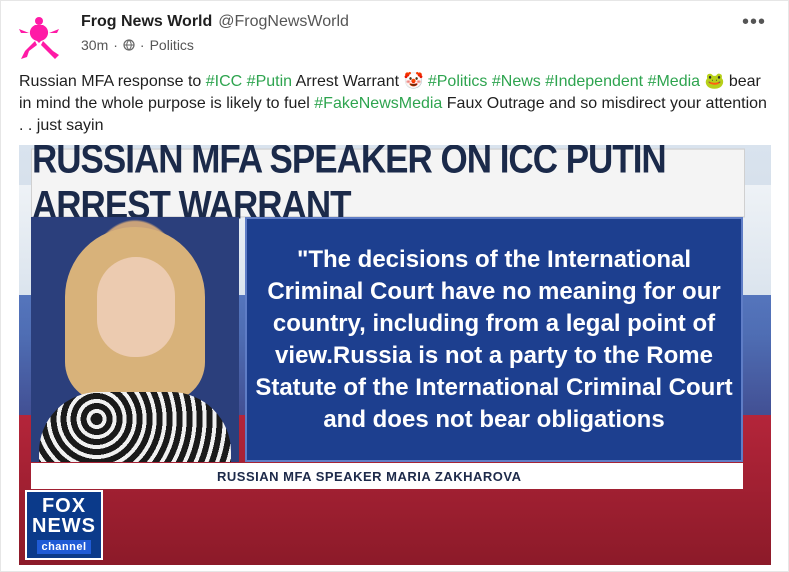 The width and height of the screenshot is (789, 572). I want to click on logo-word-news: NEWS, so click(64, 526).